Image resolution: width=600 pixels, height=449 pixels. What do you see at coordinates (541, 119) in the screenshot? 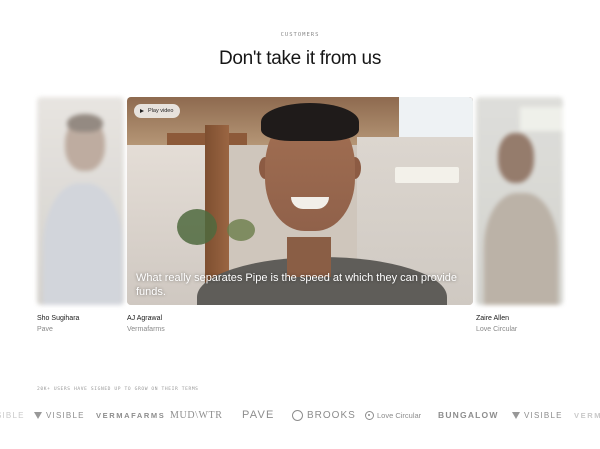
I see `background-light` at bounding box center [541, 119].